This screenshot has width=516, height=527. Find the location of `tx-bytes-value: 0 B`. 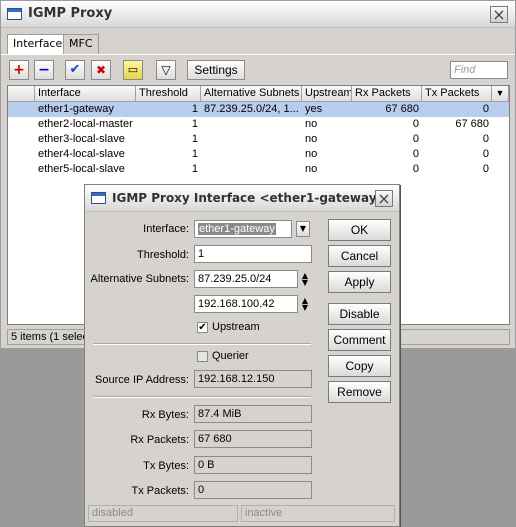

tx-bytes-value: 0 B is located at coordinates (253, 465).